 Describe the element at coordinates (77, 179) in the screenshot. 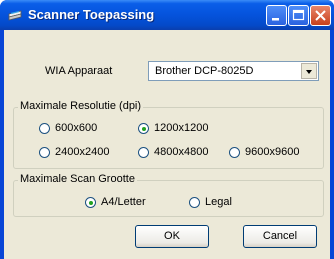

I see `scan-size-group-title: Maximale Scan Grootte` at that location.